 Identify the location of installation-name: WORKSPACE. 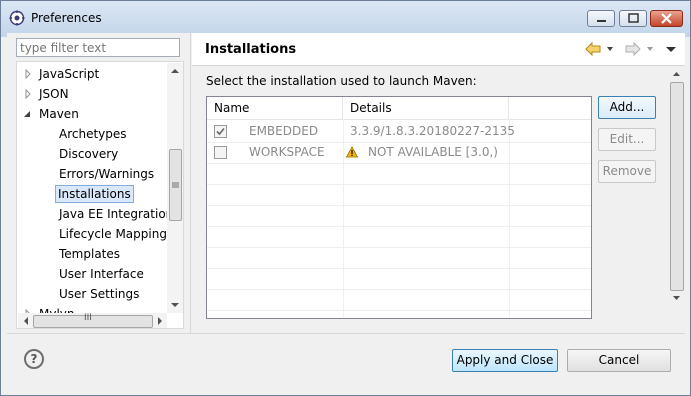
(287, 152).